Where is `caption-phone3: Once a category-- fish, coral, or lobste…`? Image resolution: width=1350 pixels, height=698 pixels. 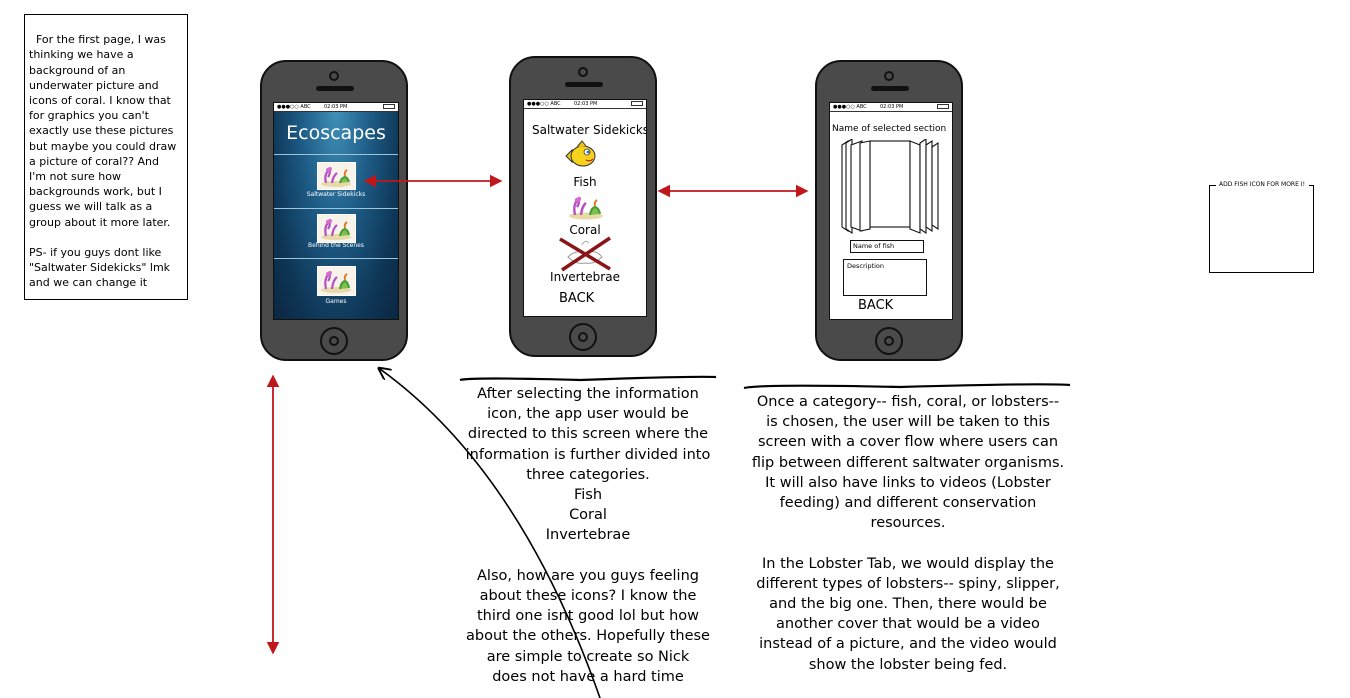
caption-phone3: Once a category-- fish, coral, or lobste… is located at coordinates (908, 533).